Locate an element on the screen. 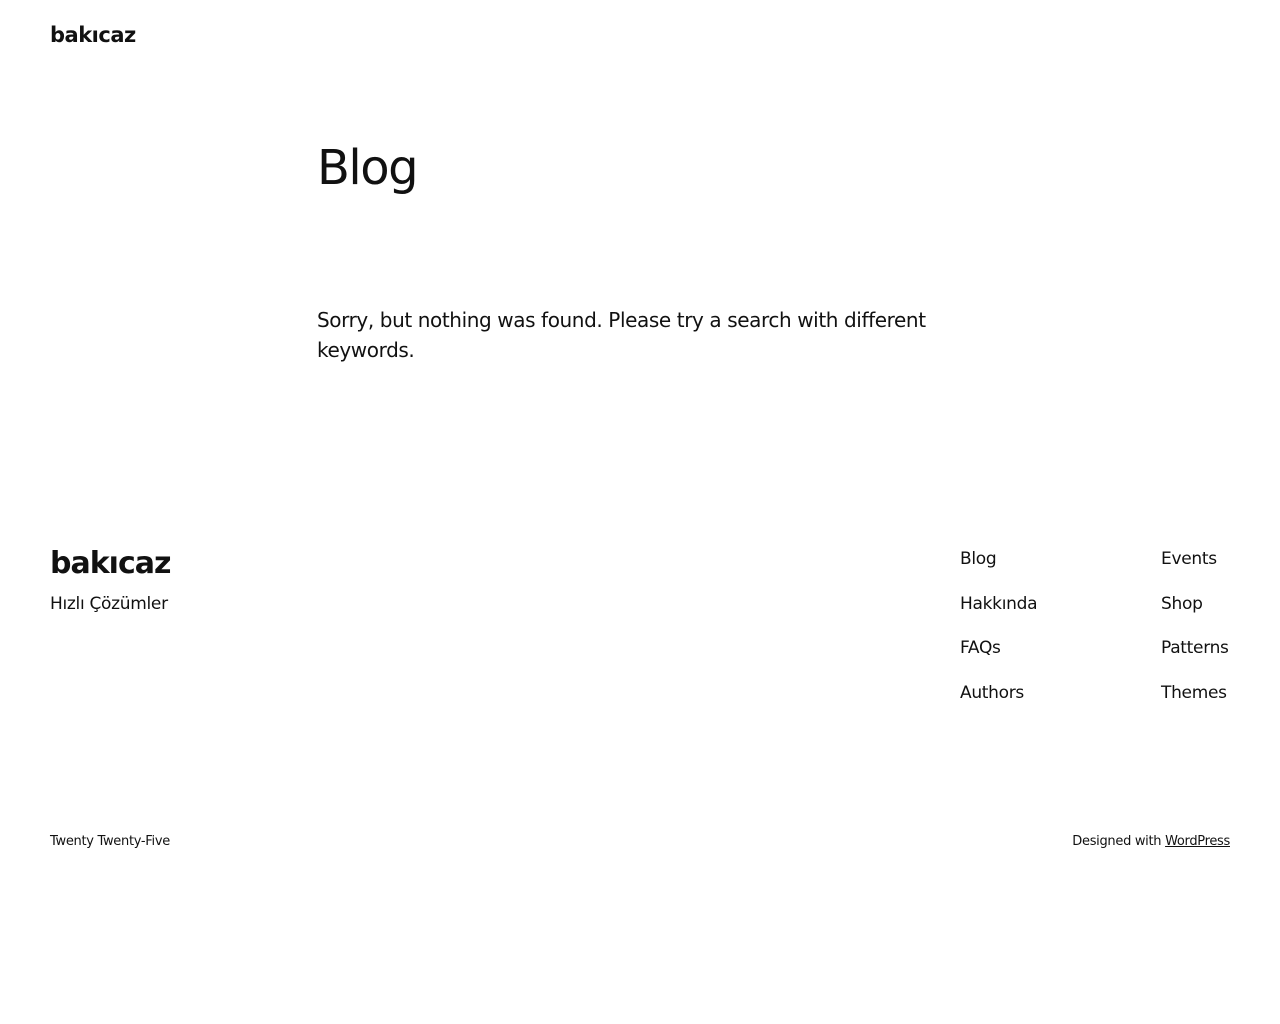 This screenshot has height=1024, width=1280. page-title: Blog is located at coordinates (368, 168).